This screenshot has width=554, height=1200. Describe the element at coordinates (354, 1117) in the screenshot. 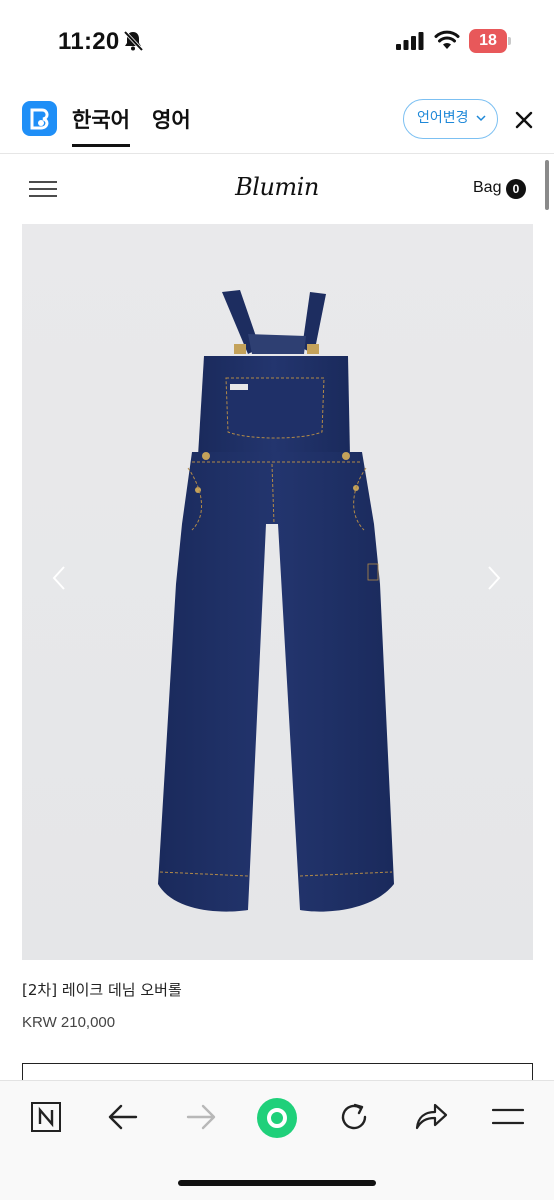

I see `reload-icon` at that location.